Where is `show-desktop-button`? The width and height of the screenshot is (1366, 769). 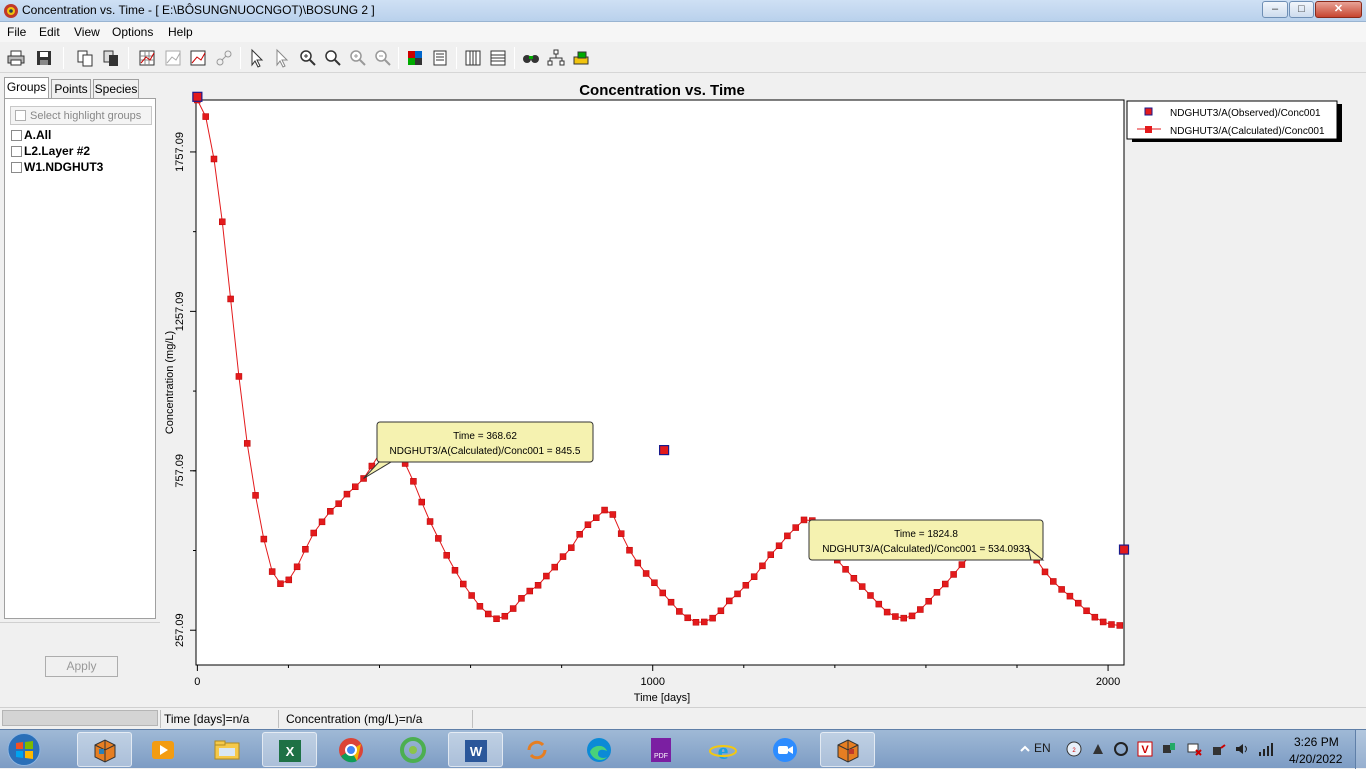
show-desktop-button is located at coordinates (1360, 749).